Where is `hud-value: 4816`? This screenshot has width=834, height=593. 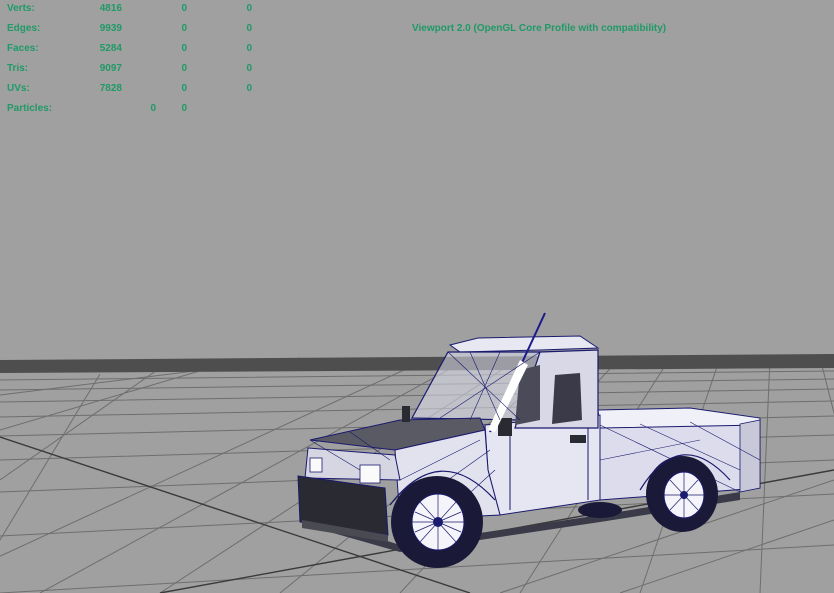
hud-value: 4816 is located at coordinates (110, 8).